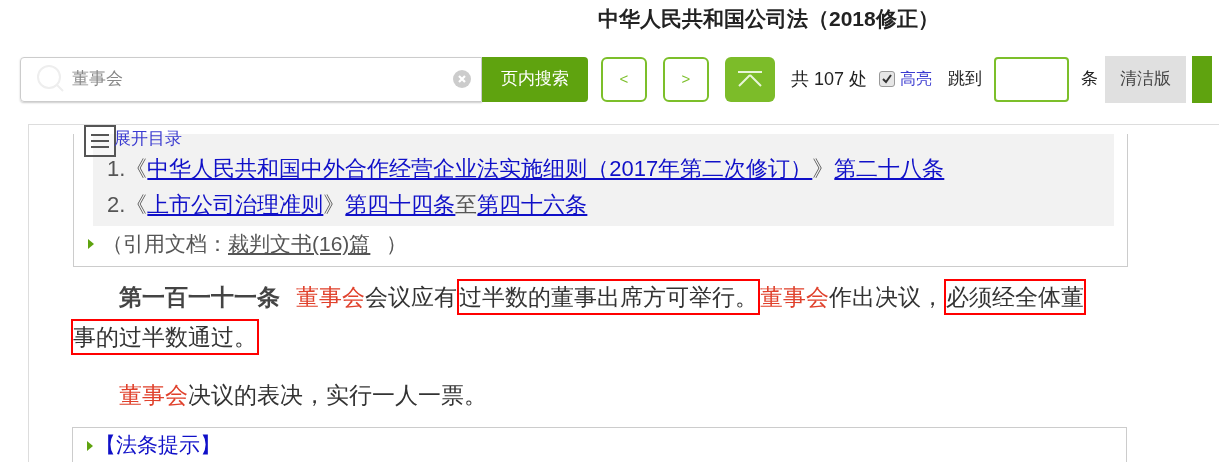 This screenshot has width=1219, height=462. Describe the element at coordinates (886, 296) in the screenshot. I see `paragraph-text: 作出决议，` at that location.